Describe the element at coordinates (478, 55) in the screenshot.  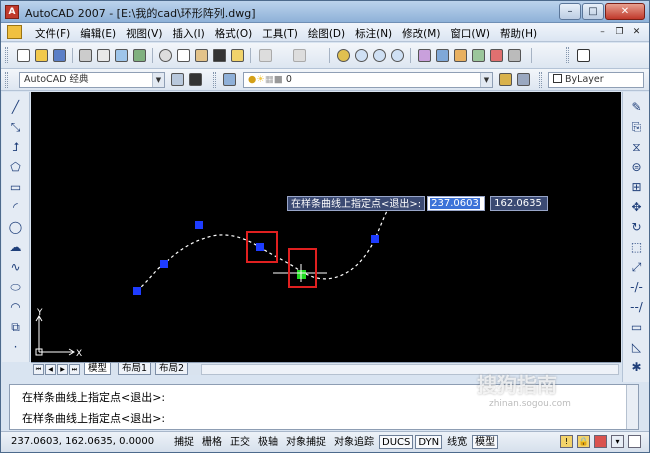
I see `sheet-set-icon` at that location.